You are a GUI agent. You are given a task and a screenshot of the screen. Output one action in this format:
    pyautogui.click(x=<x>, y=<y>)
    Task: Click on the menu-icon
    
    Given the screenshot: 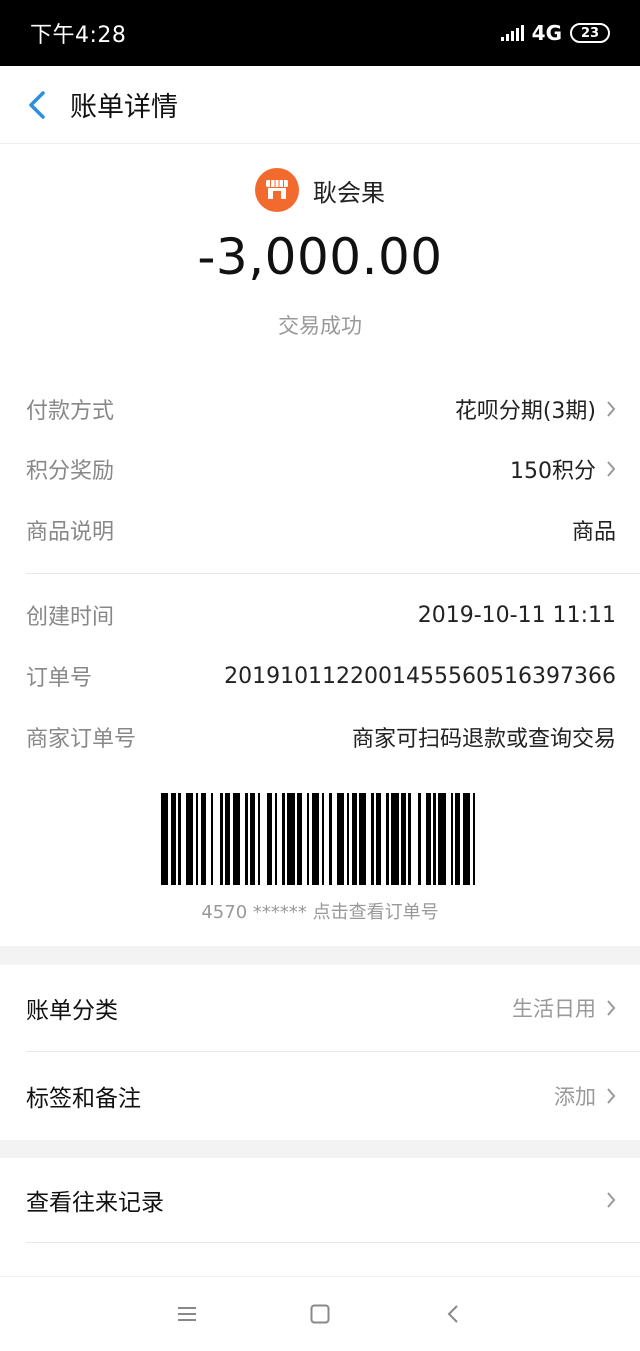 What is the action you would take?
    pyautogui.click(x=186, y=1314)
    